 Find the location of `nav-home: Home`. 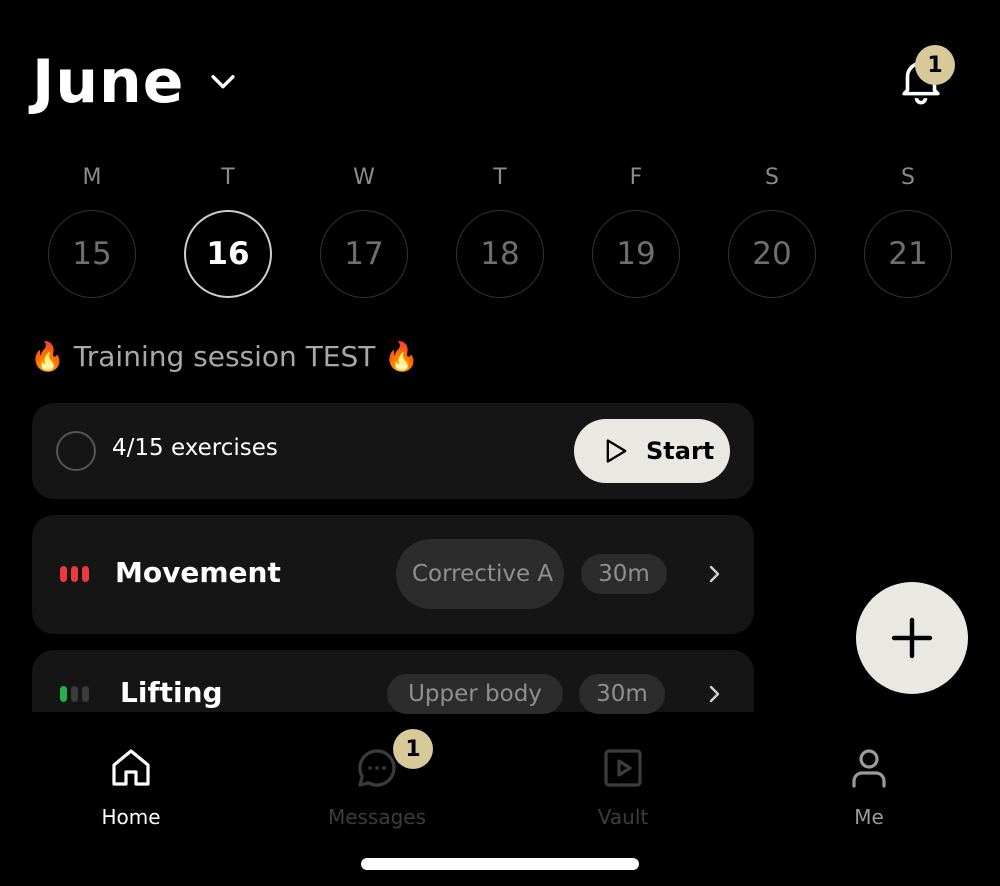

nav-home: Home is located at coordinates (131, 786).